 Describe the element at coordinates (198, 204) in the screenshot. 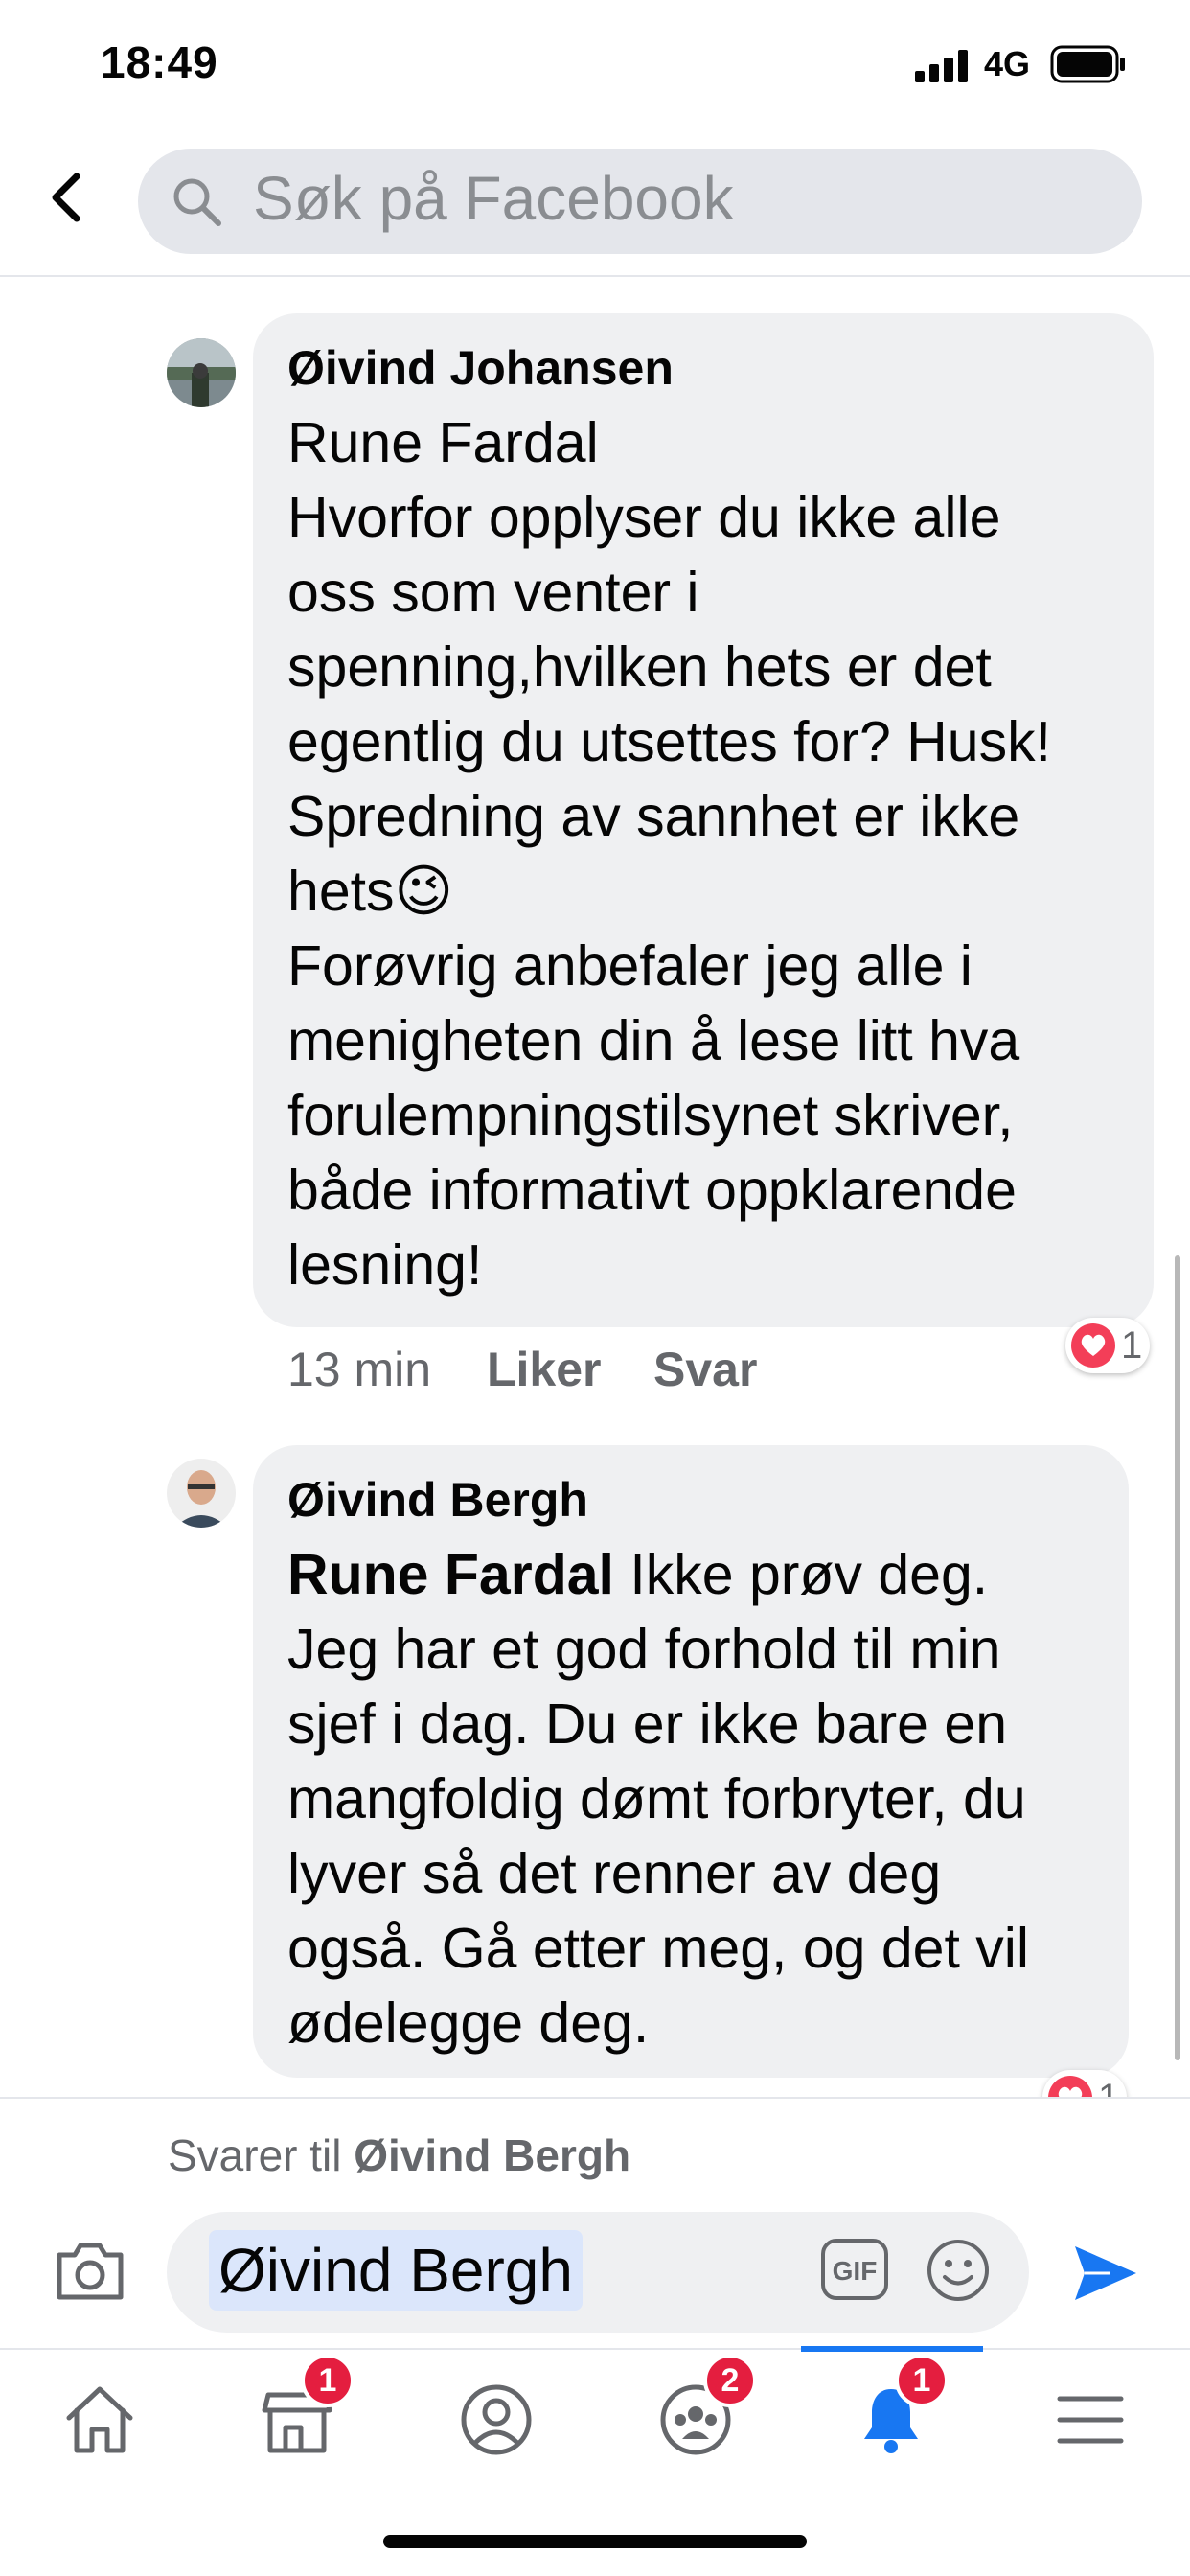

I see `search-icon` at that location.